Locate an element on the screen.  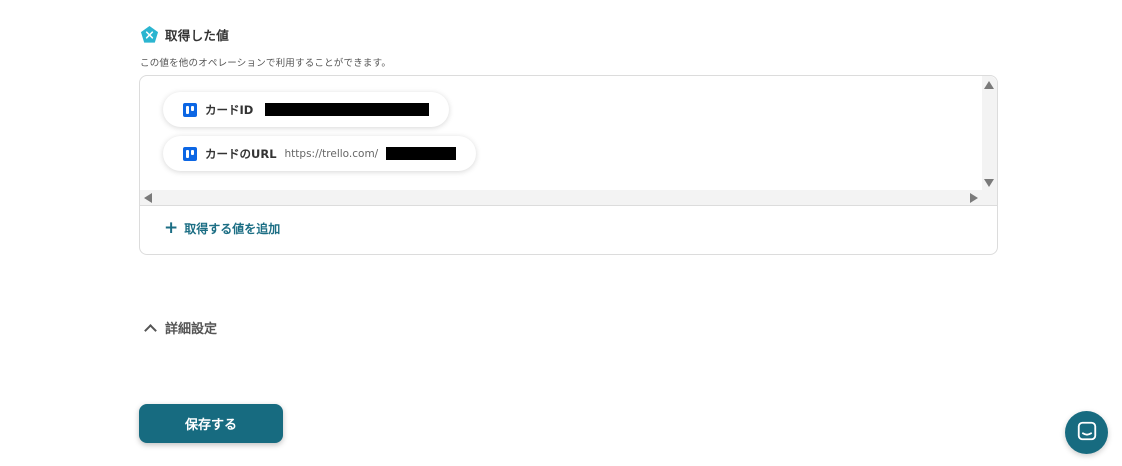
value-chip-label: カードのURL is located at coordinates (241, 153).